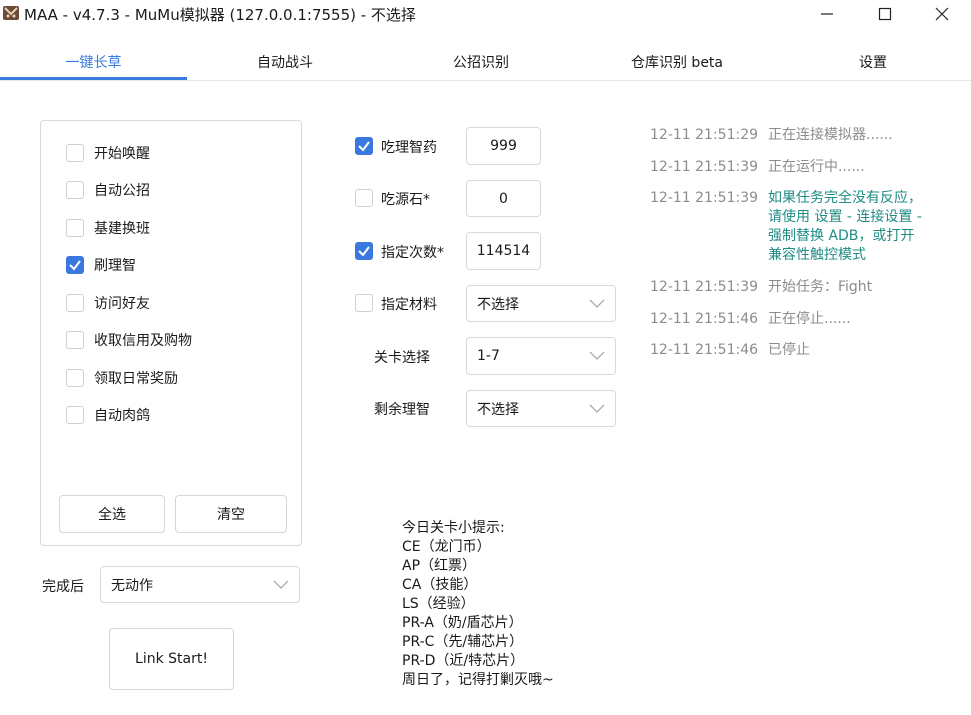  What do you see at coordinates (817, 255) in the screenshot?
I see `log-message: 兼容性触控模式` at bounding box center [817, 255].